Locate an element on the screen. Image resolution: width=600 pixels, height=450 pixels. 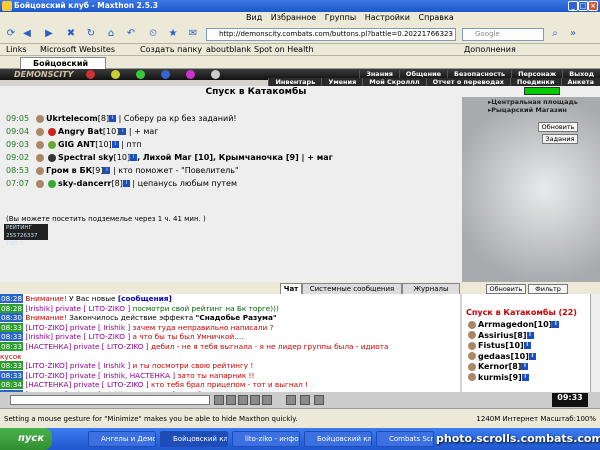
exit-knight-shop: ▸Рыцарский Магазин is located at coordinates (533, 110).